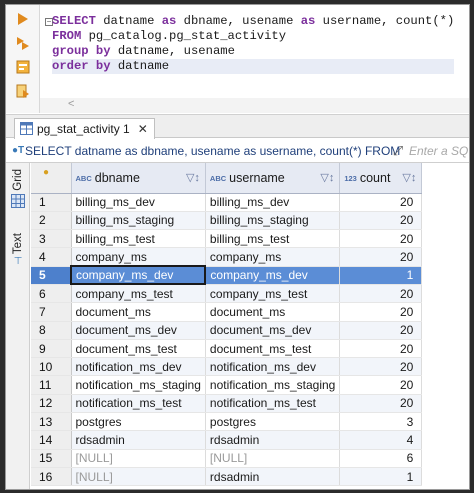 Image resolution: width=474 pixels, height=493 pixels. What do you see at coordinates (273, 404) in the screenshot?
I see `cell-username: notification_ms_test` at bounding box center [273, 404].